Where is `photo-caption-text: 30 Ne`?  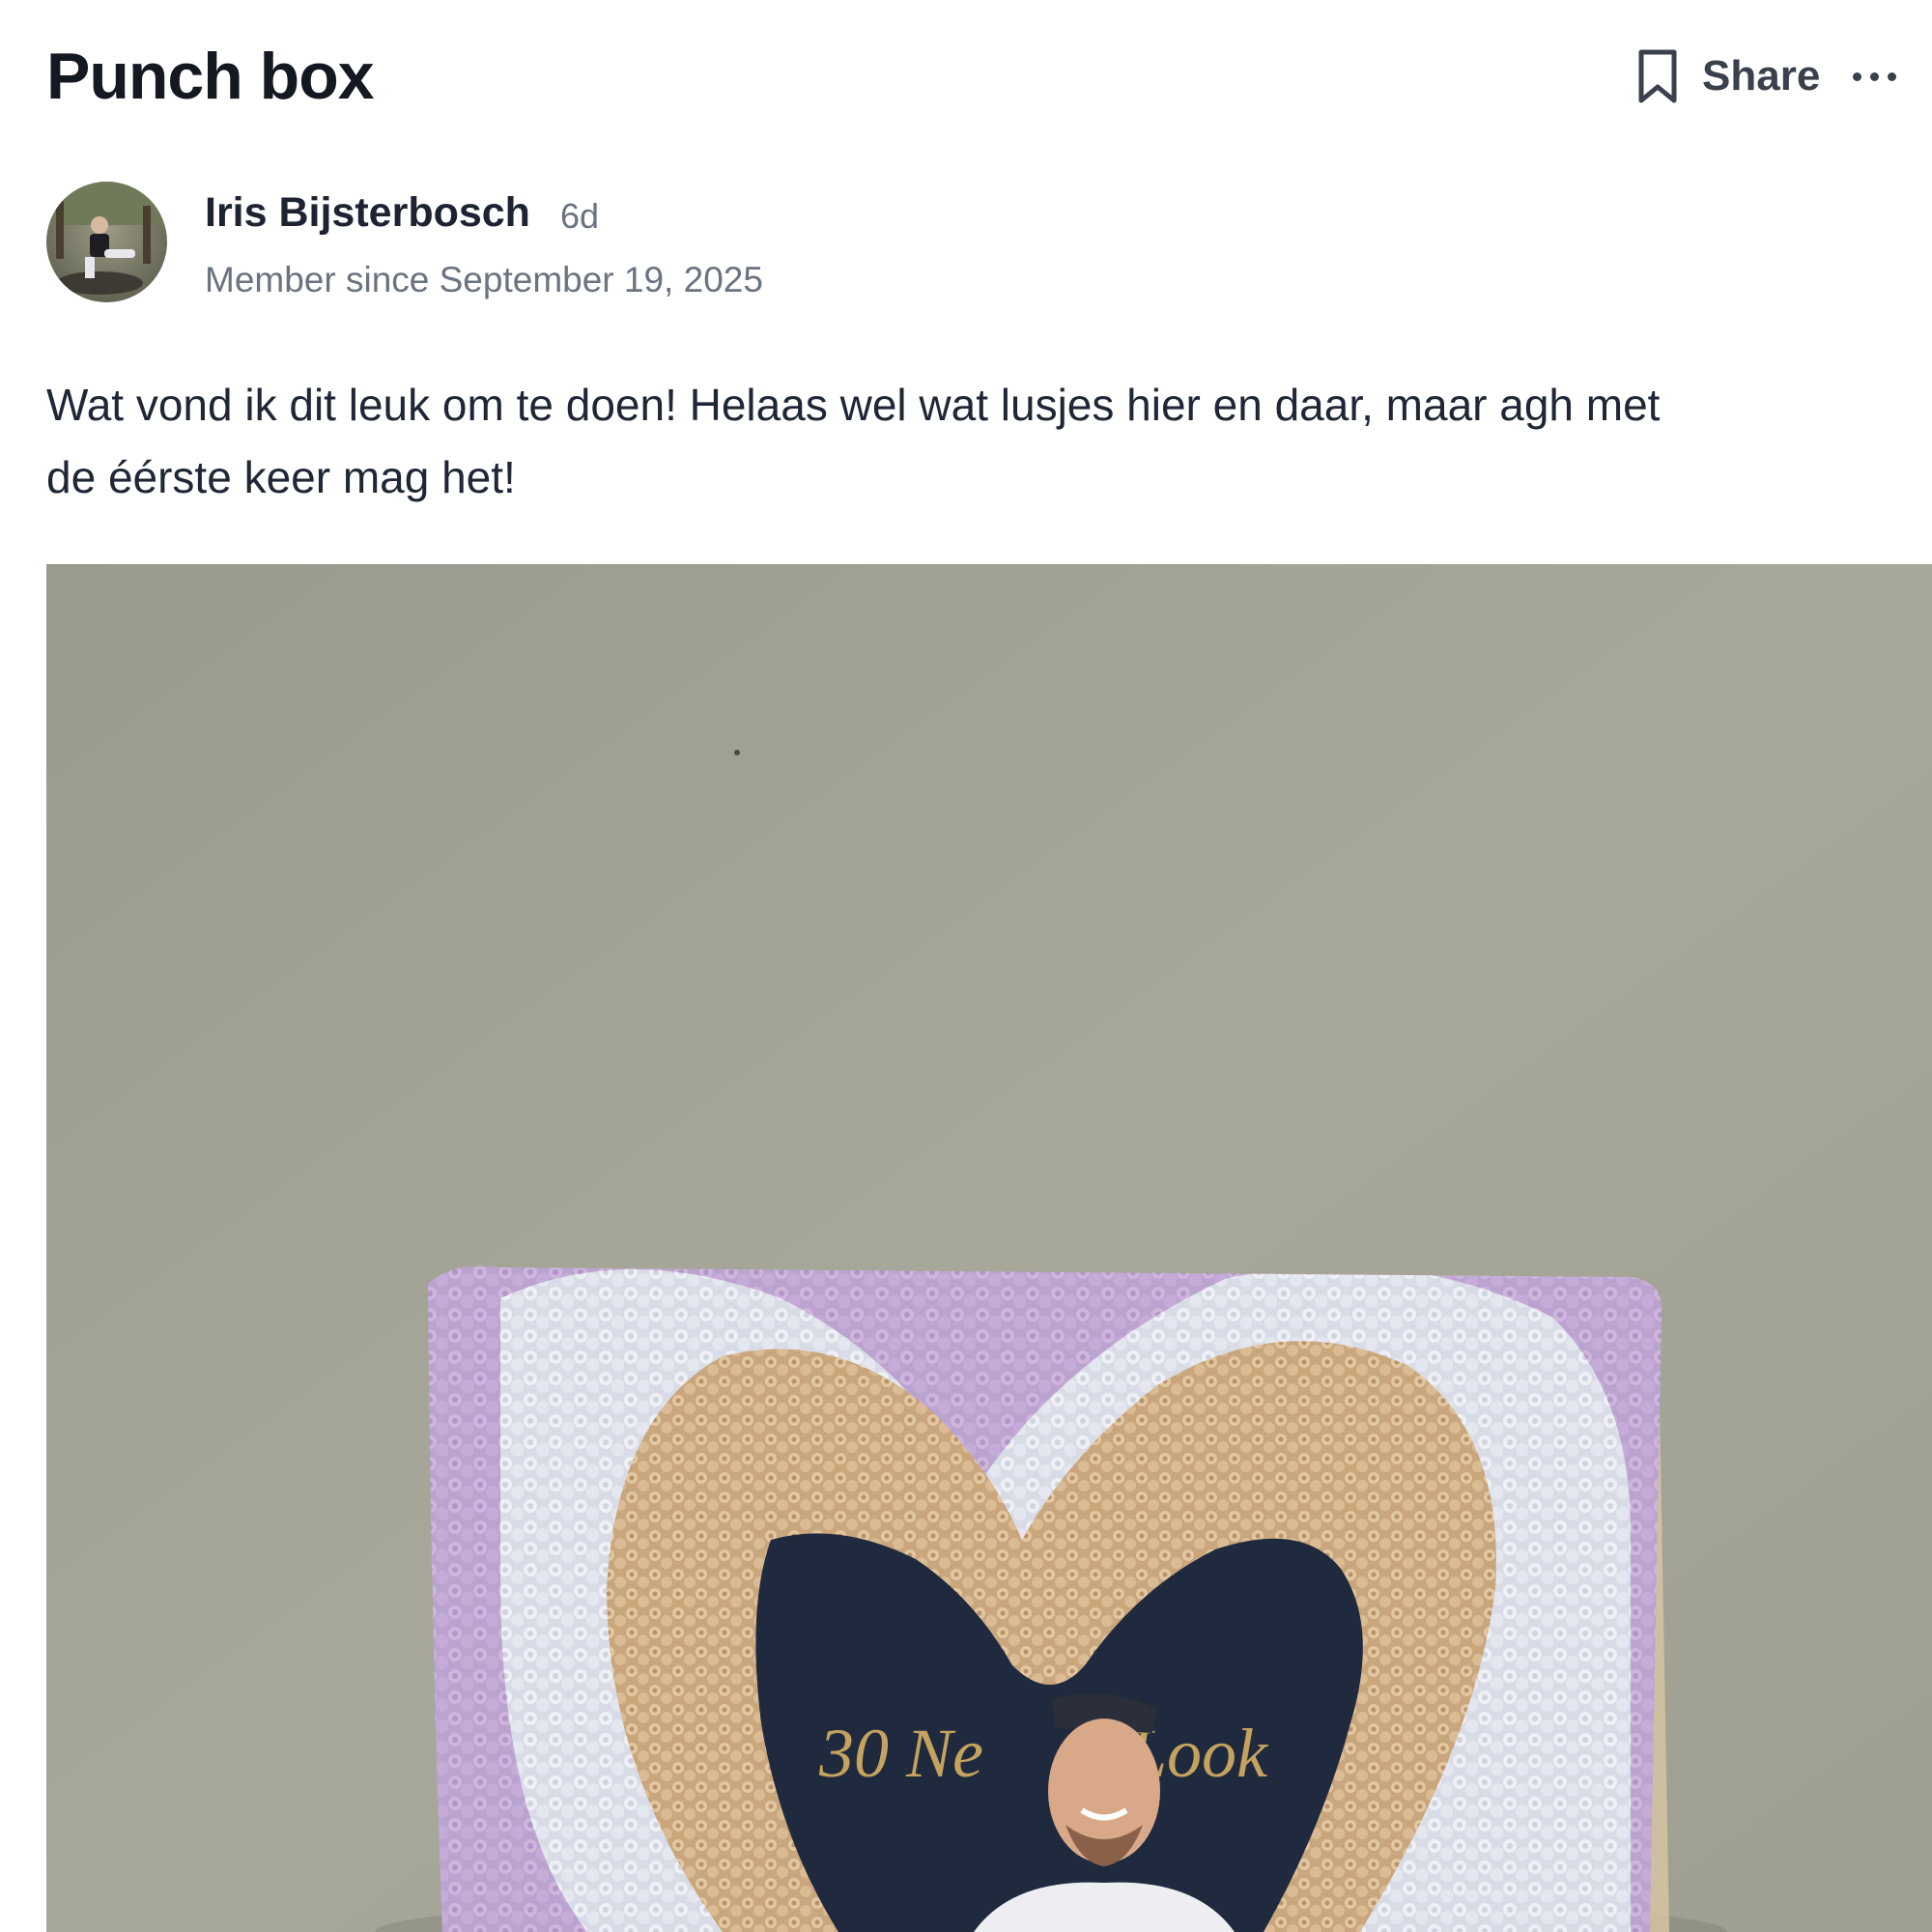 photo-caption-text: 30 Ne is located at coordinates (900, 1753).